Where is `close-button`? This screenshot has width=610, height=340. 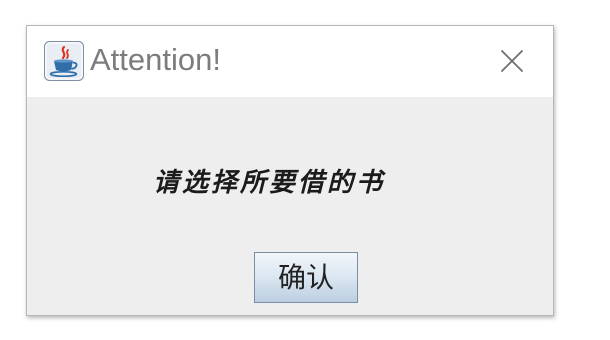 close-button is located at coordinates (512, 61).